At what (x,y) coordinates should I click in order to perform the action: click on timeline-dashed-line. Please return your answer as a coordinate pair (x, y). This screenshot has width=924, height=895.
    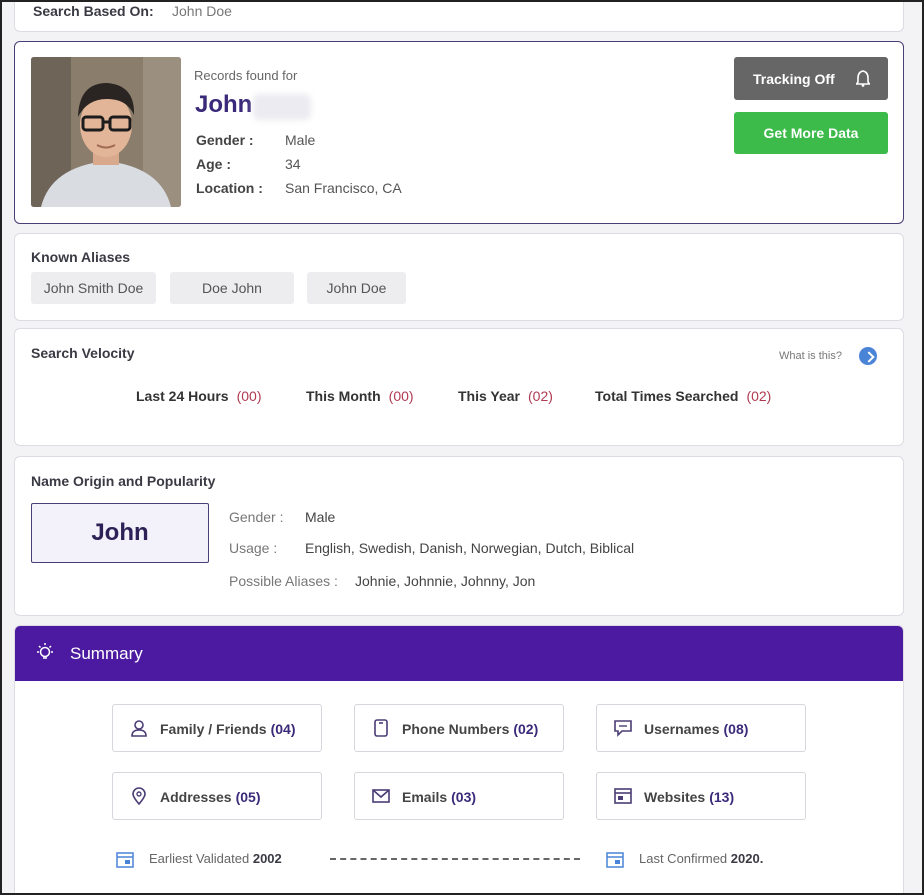
    Looking at the image, I should click on (455, 859).